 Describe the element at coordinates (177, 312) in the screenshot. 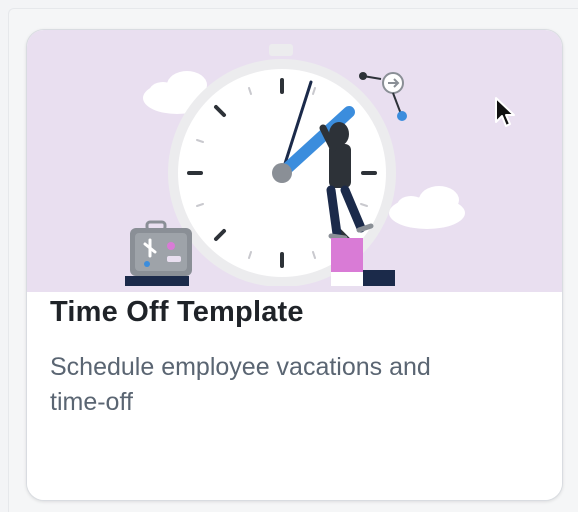

I see `card-title: Time Off Template` at that location.